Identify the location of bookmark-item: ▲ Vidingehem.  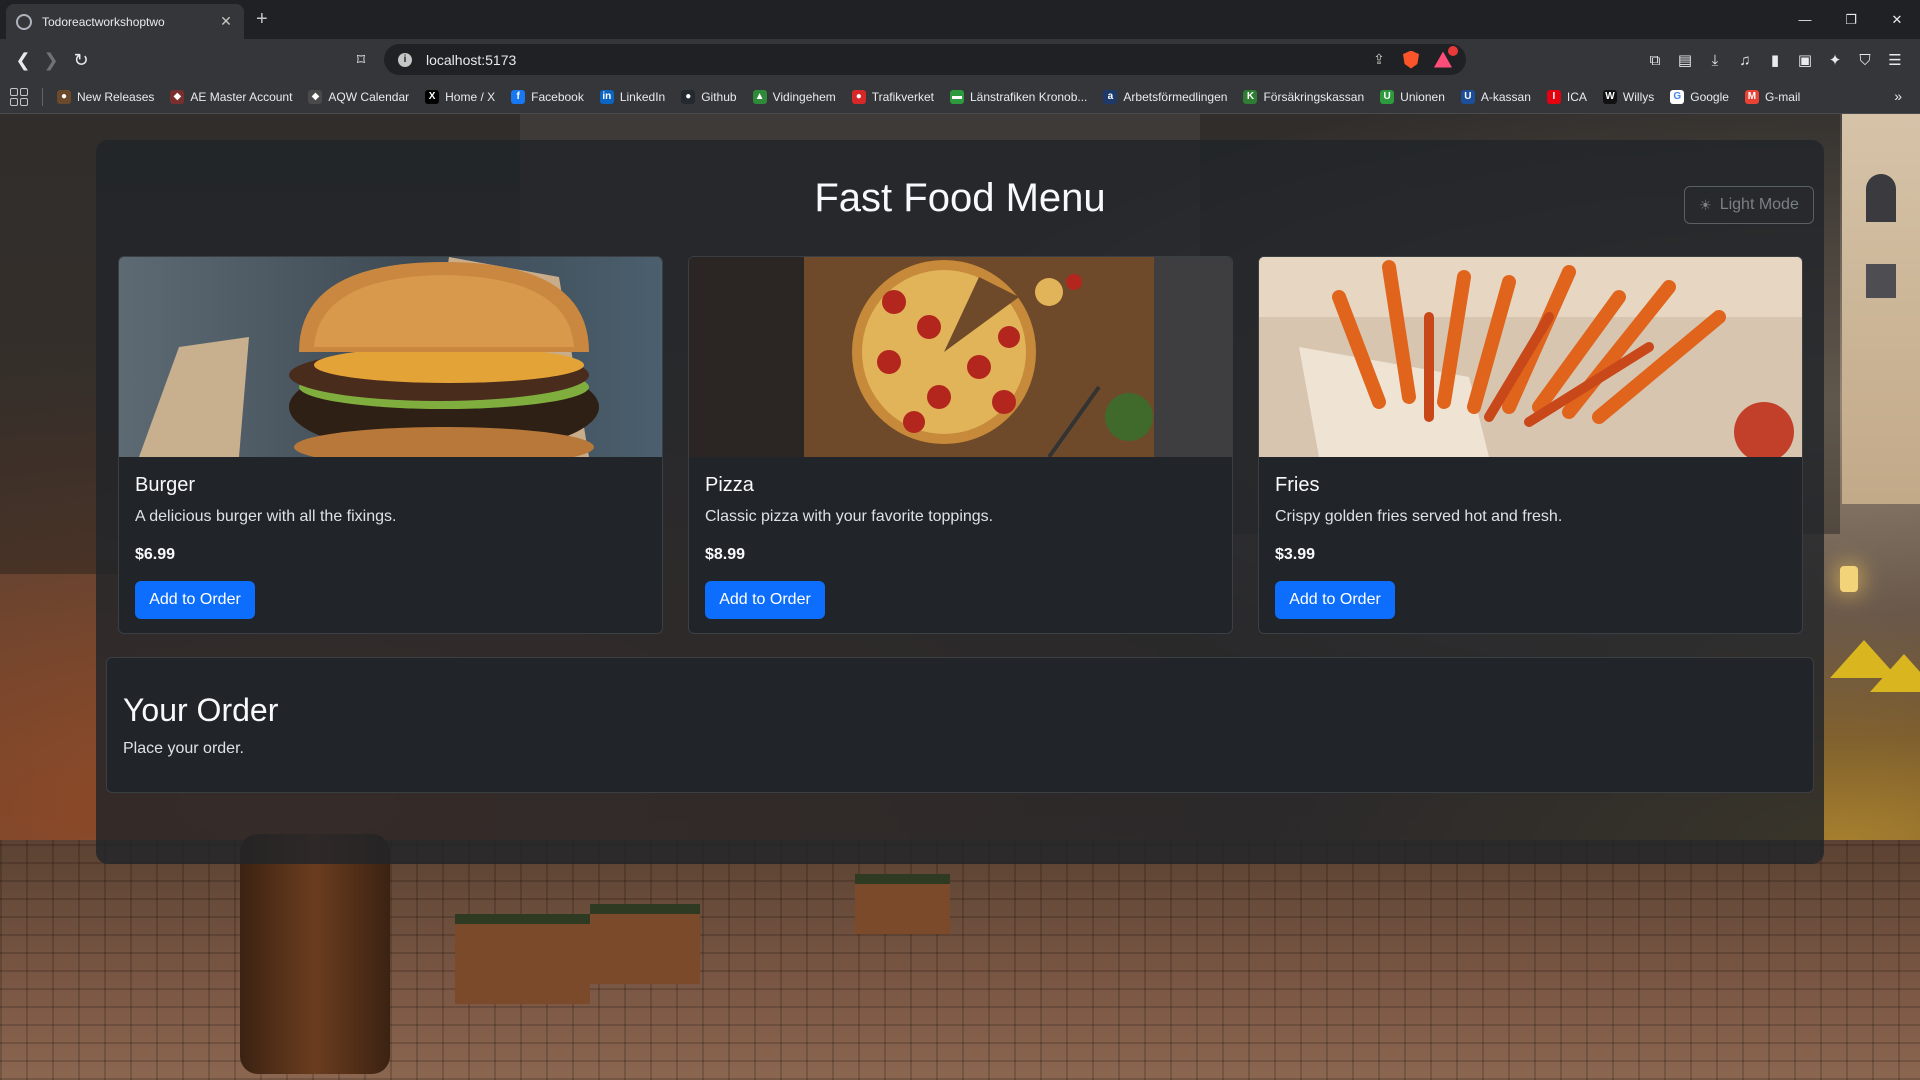
(794, 96).